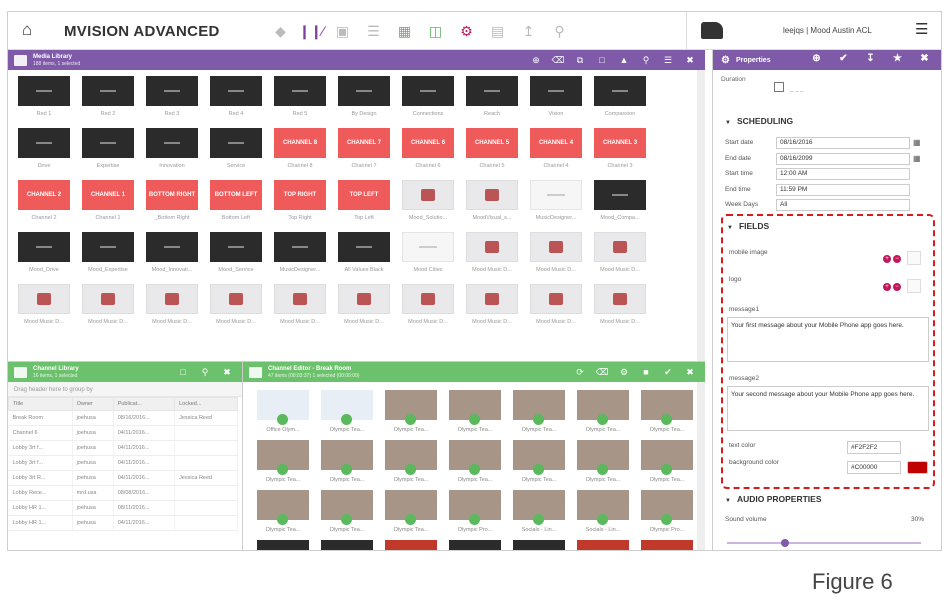 This screenshot has width=952, height=606. What do you see at coordinates (843, 143) in the screenshot?
I see `schedule-input: 08/16/2016` at bounding box center [843, 143].